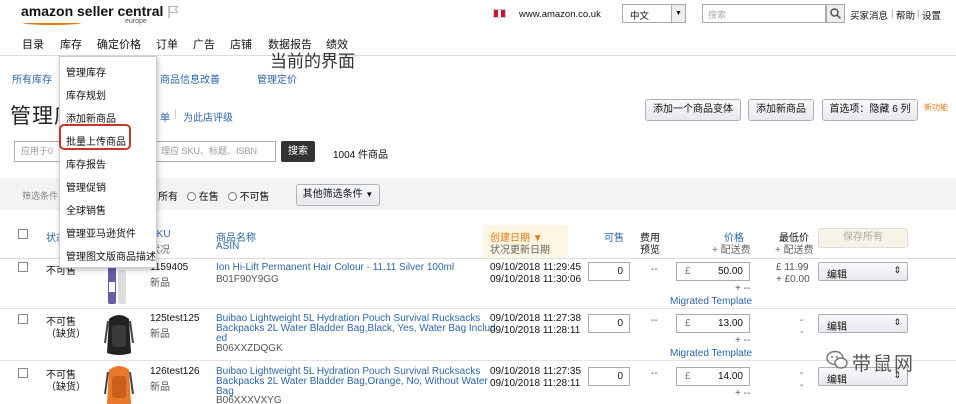  Describe the element at coordinates (249, 399) in the screenshot. I see `row-asin: B06XXXVXYG` at that location.